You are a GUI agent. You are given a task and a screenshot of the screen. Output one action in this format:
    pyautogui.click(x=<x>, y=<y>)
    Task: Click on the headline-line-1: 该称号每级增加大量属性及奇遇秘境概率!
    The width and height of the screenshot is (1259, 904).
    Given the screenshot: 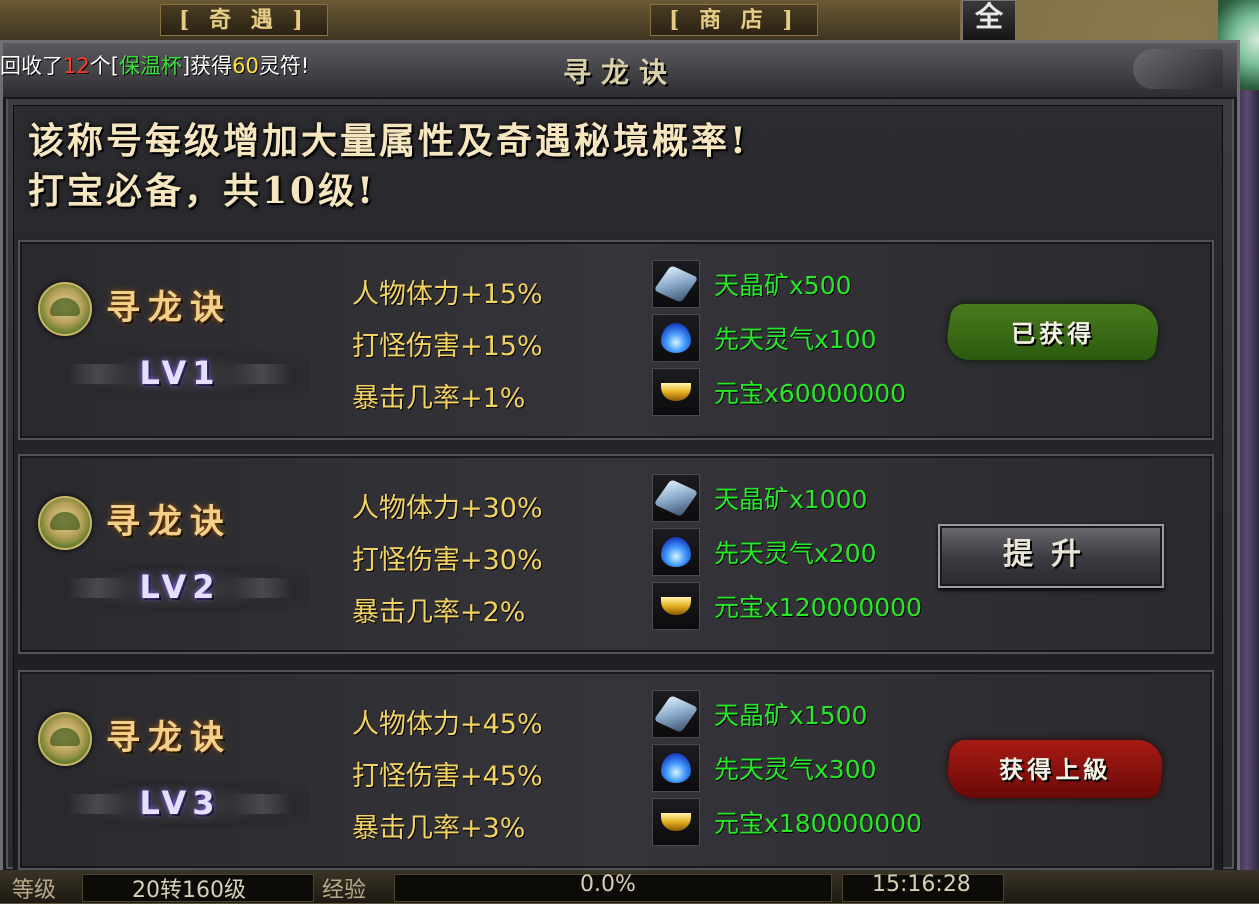 What is the action you would take?
    pyautogui.click(x=388, y=141)
    